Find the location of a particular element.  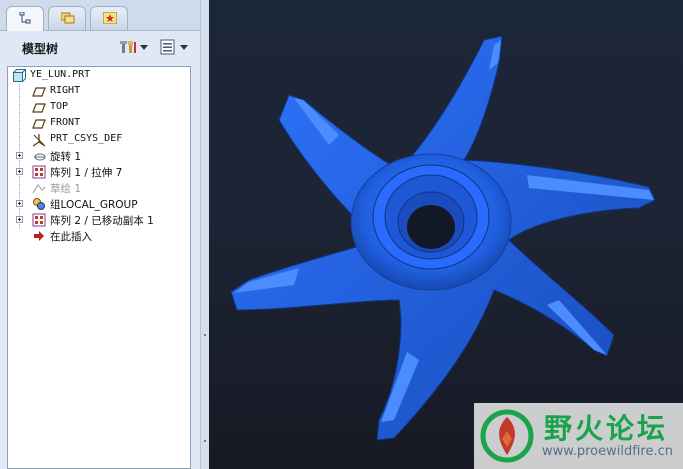

navigator-tab-bar is located at coordinates (100, 15).